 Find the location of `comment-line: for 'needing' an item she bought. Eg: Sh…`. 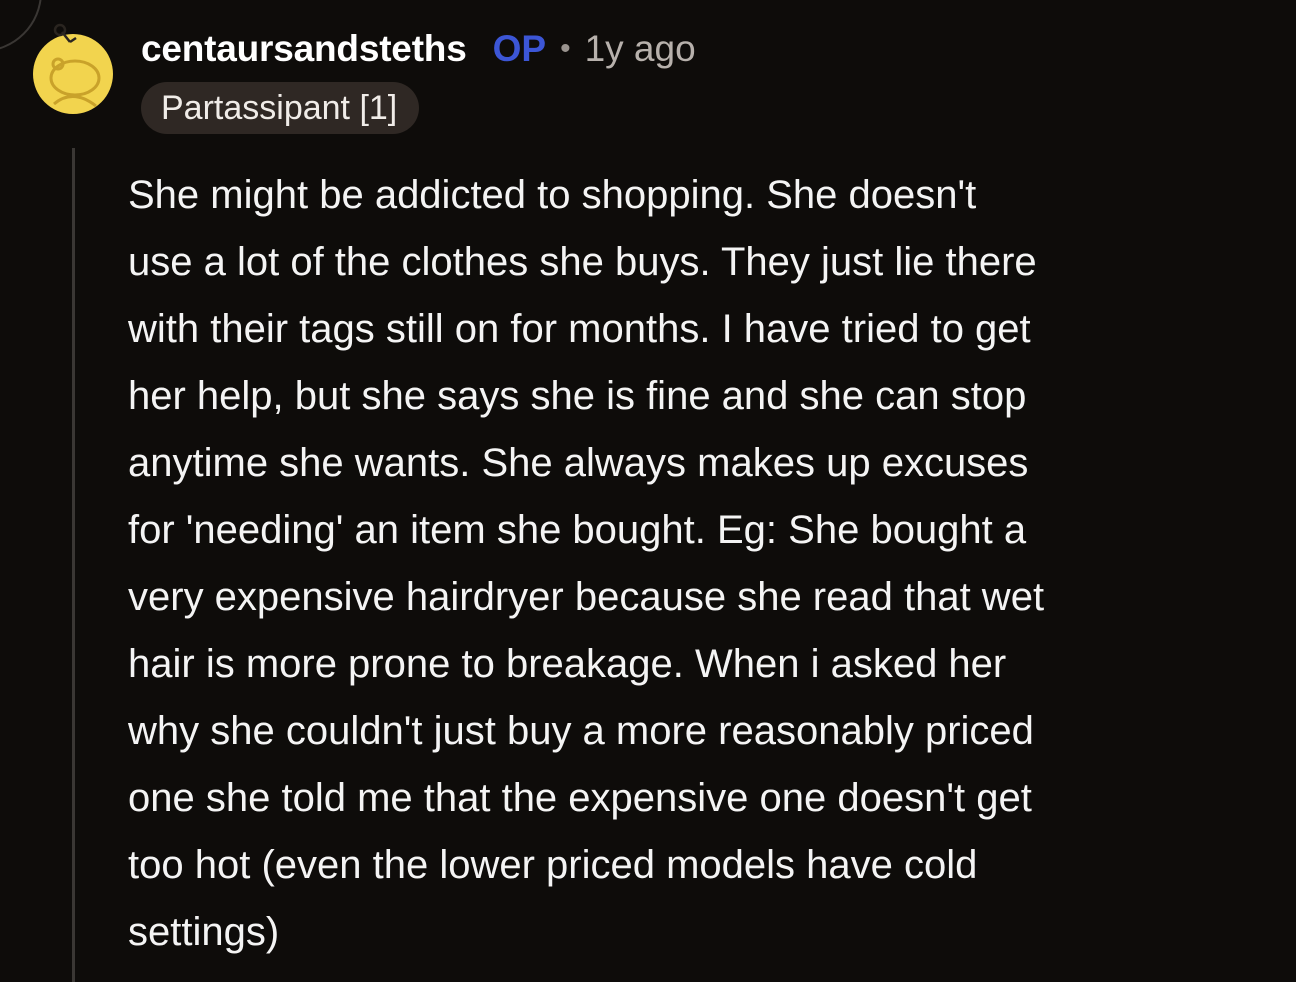

comment-line: for 'needing' an item she bought. Eg: Sh… is located at coordinates (577, 530).